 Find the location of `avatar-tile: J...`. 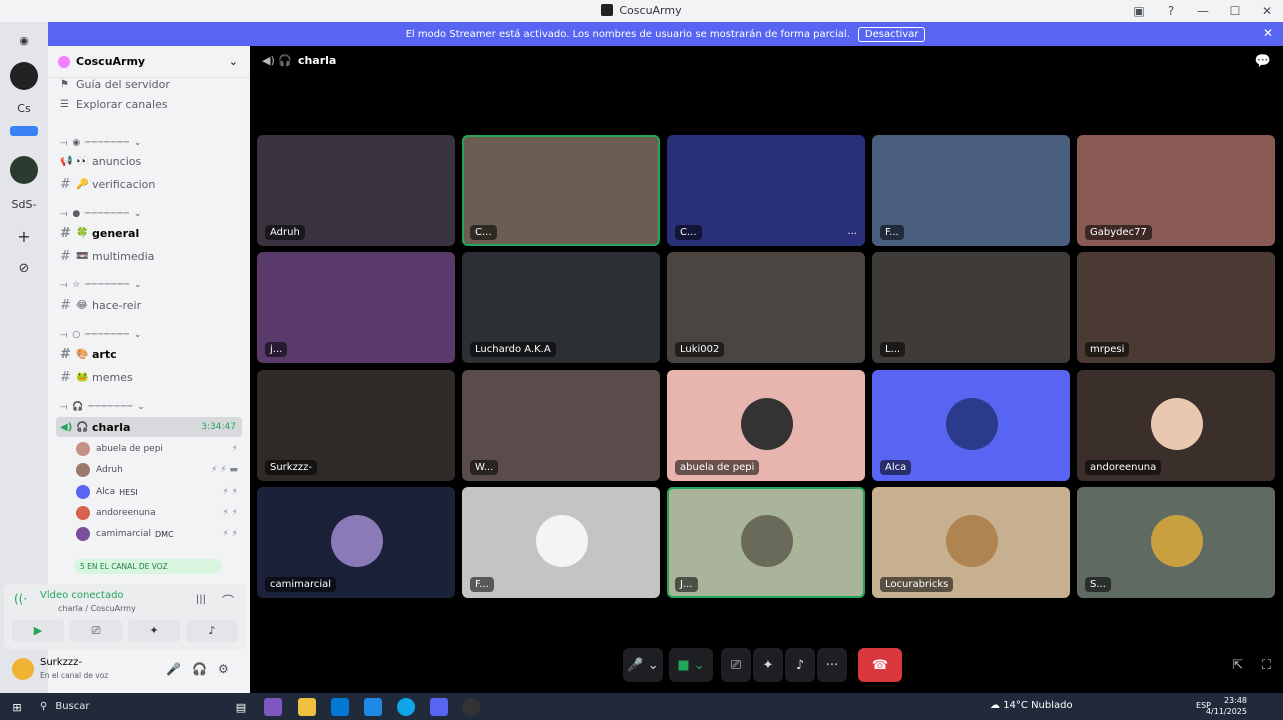

avatar-tile: J... is located at coordinates (766, 542).